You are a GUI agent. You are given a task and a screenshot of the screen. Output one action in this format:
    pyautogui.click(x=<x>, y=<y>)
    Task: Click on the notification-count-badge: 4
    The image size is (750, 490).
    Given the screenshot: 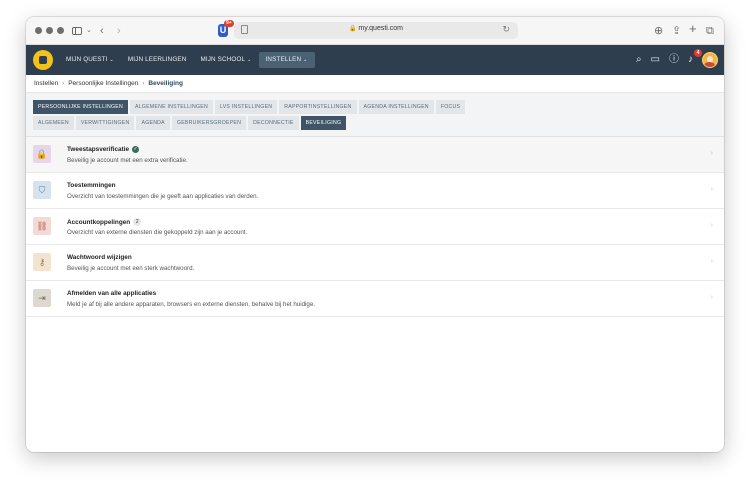 What is the action you would take?
    pyautogui.click(x=698, y=53)
    